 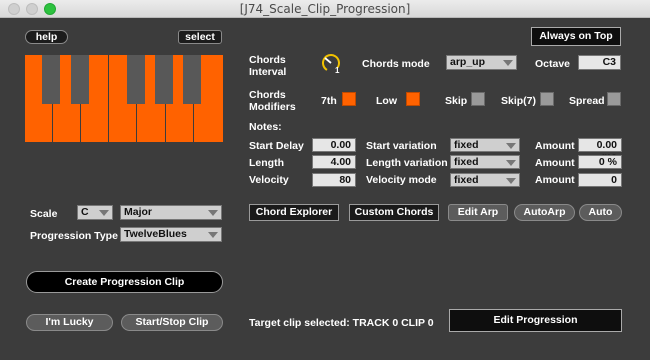 What do you see at coordinates (519, 101) in the screenshot?
I see `modifier-skip7-label: Skip(7)` at bounding box center [519, 101].